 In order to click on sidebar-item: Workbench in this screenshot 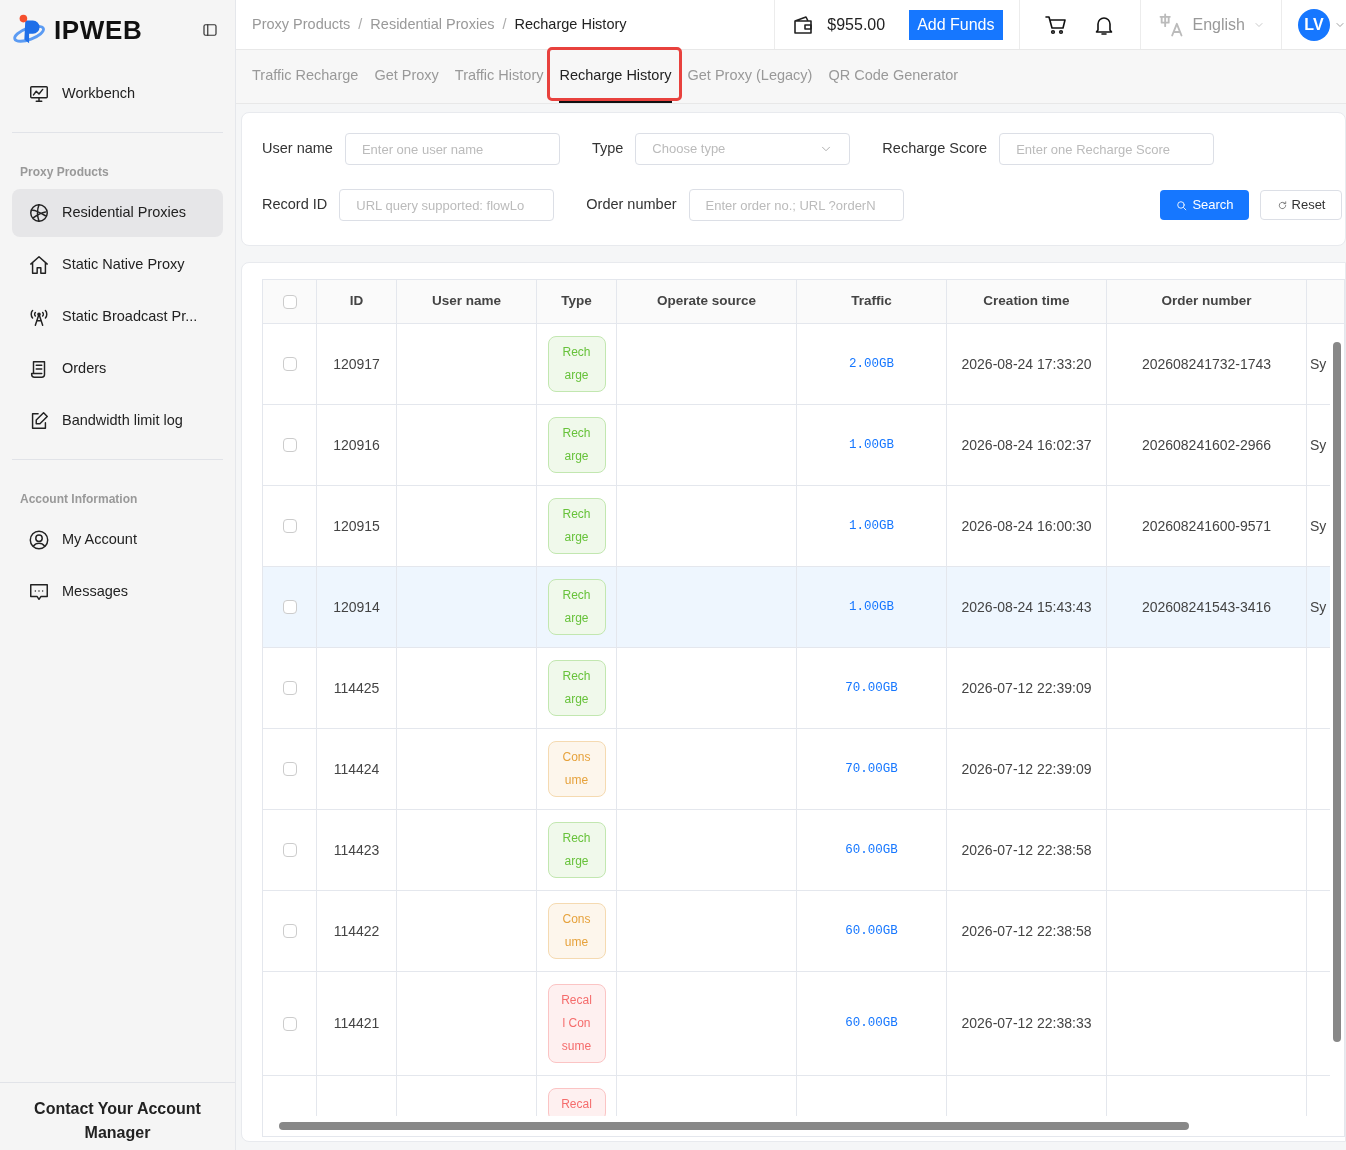, I will do `click(117, 94)`.